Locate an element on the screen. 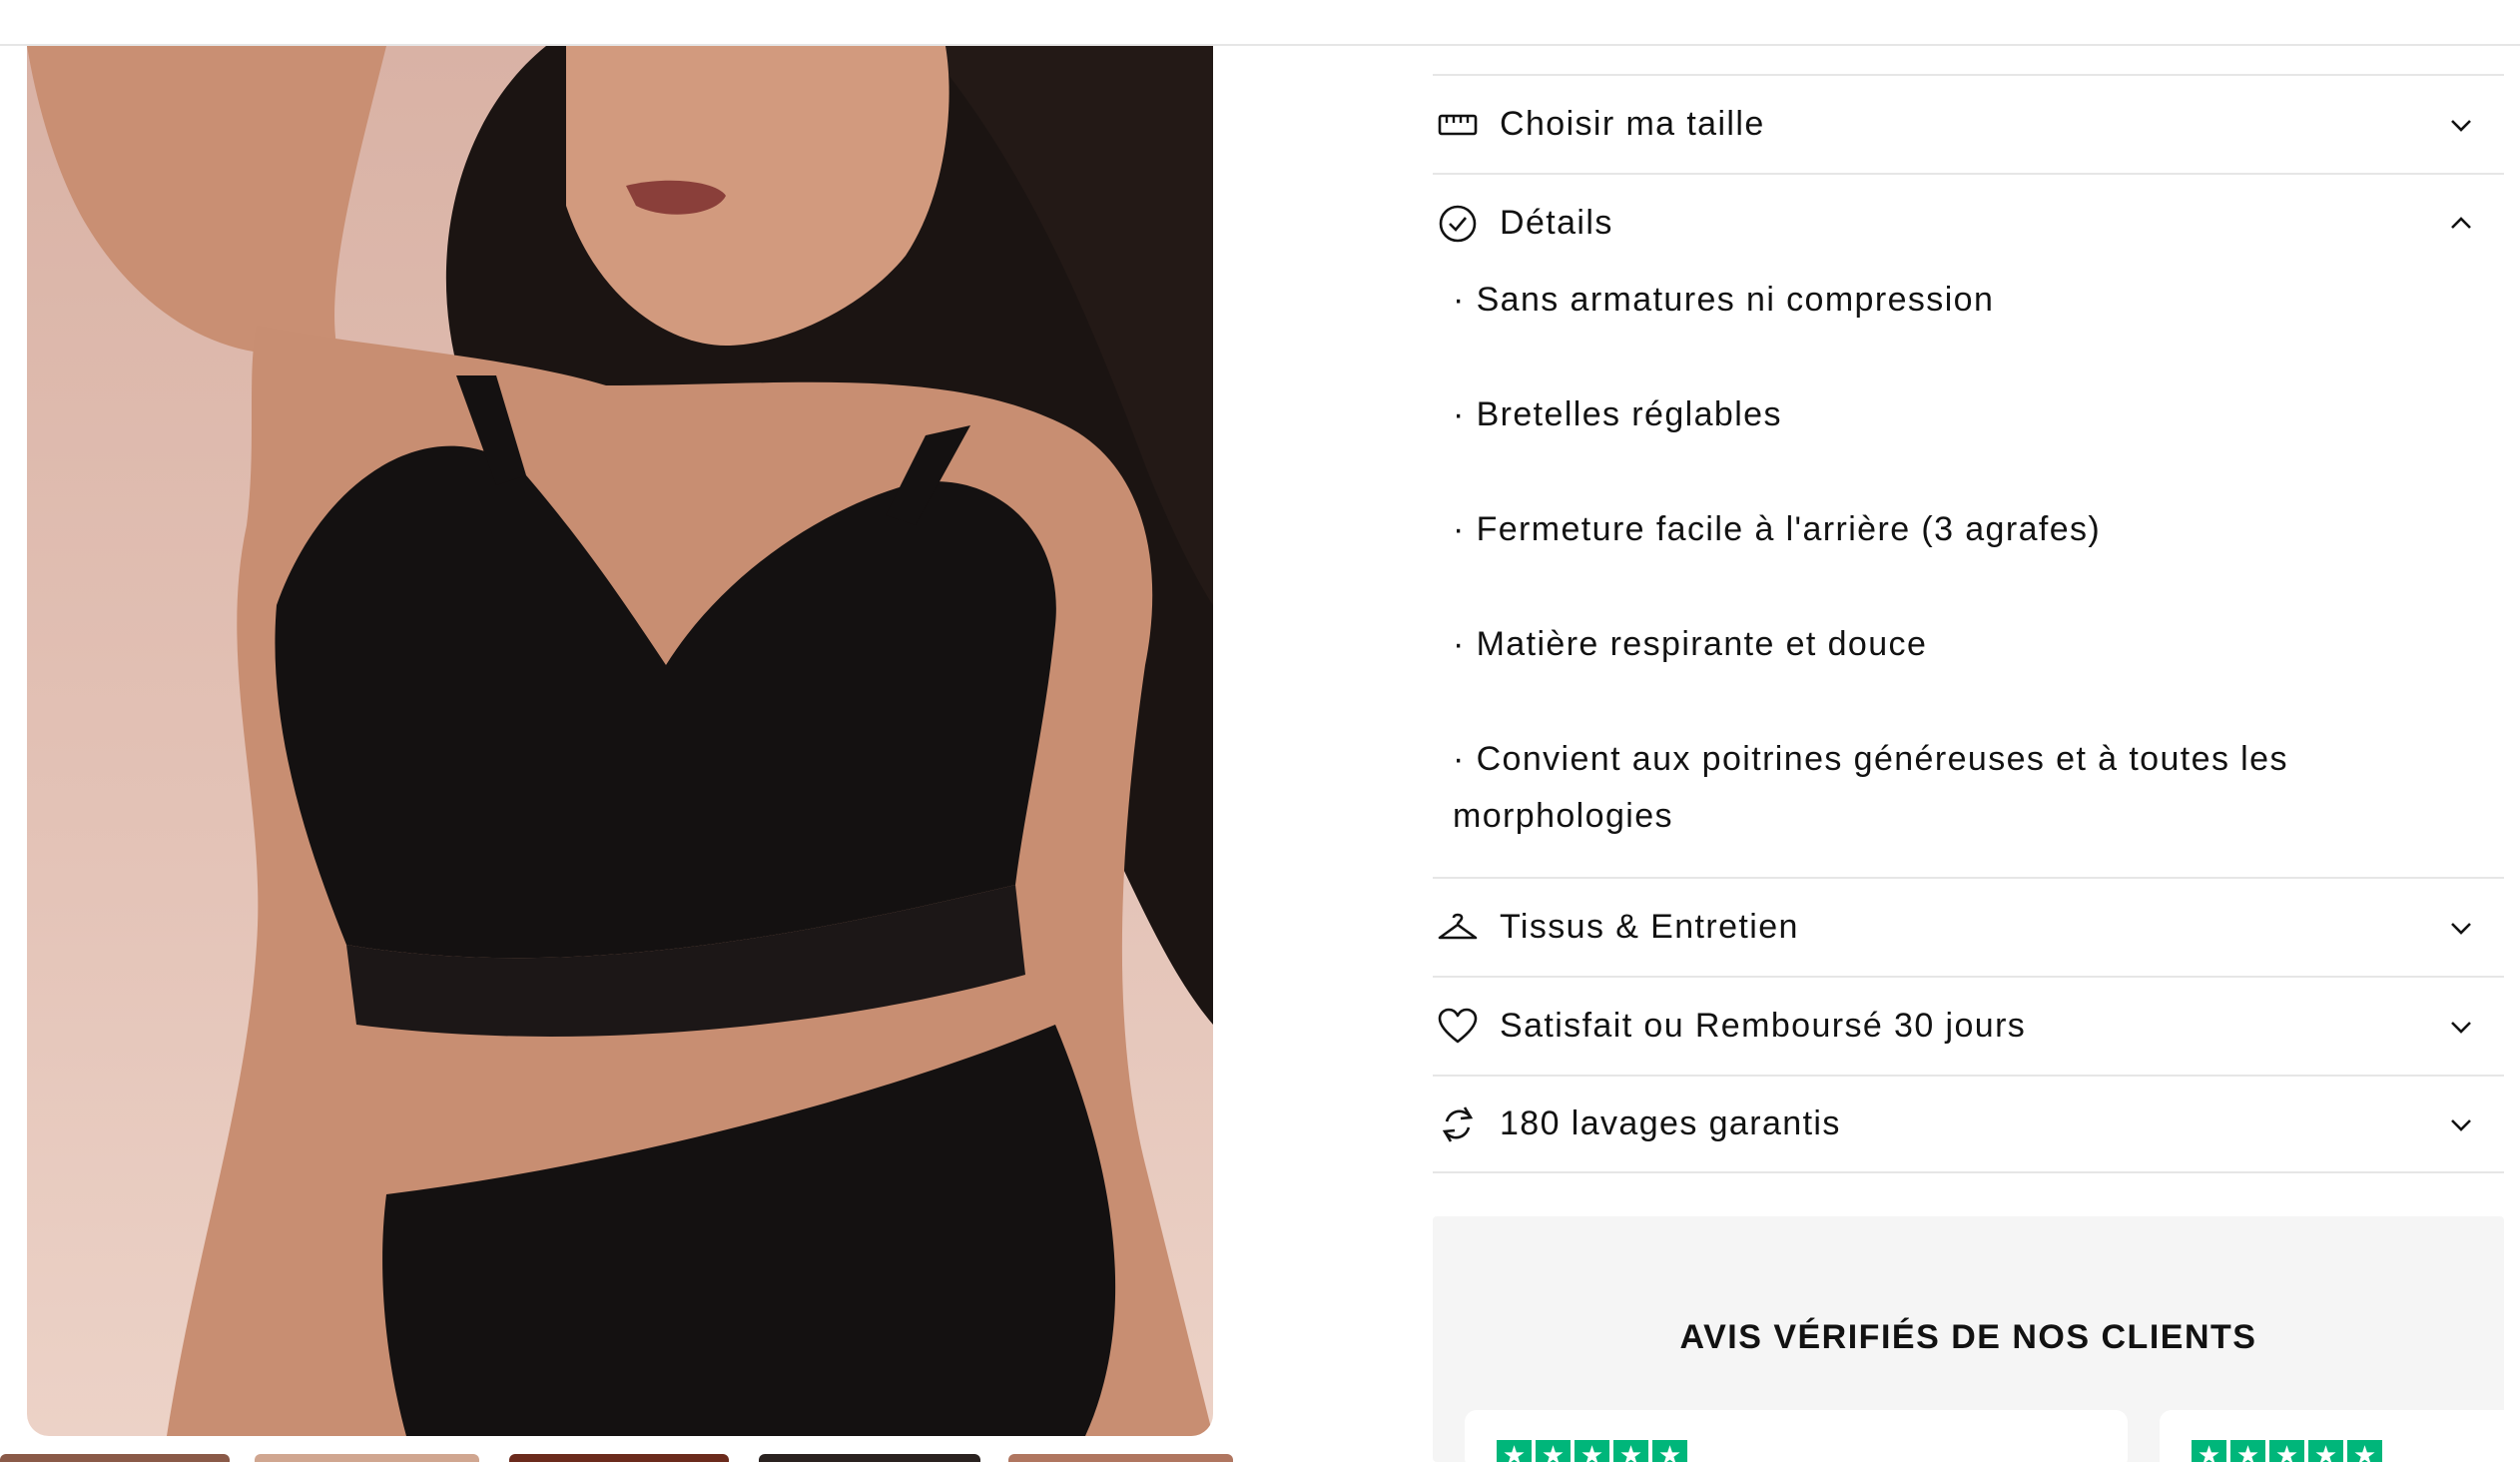  details-bullet: · Sans armatures ni compression is located at coordinates (1724, 300).